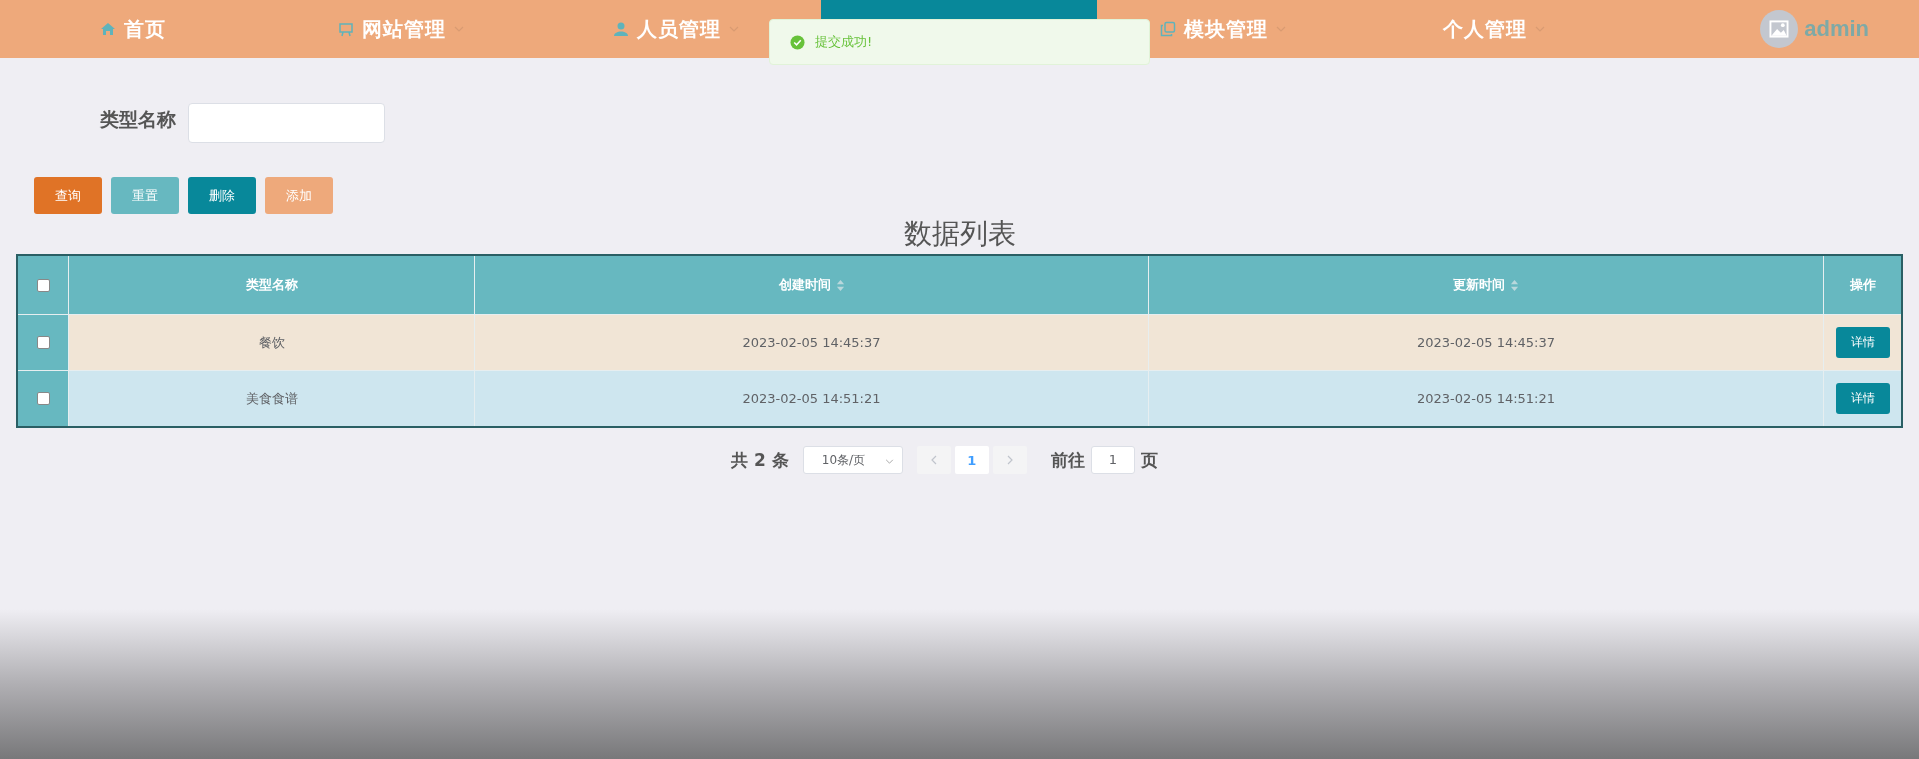  I want to click on chevron-right-icon, so click(1009, 460).